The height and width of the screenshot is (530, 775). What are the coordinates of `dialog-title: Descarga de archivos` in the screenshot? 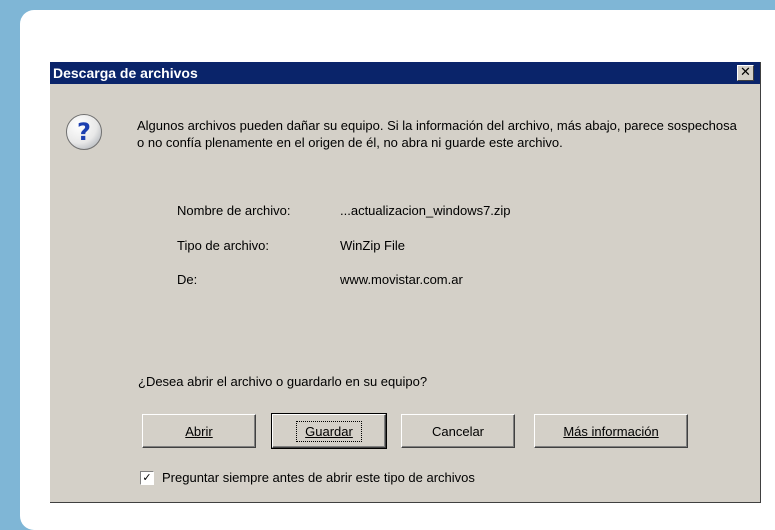 It's located at (125, 73).